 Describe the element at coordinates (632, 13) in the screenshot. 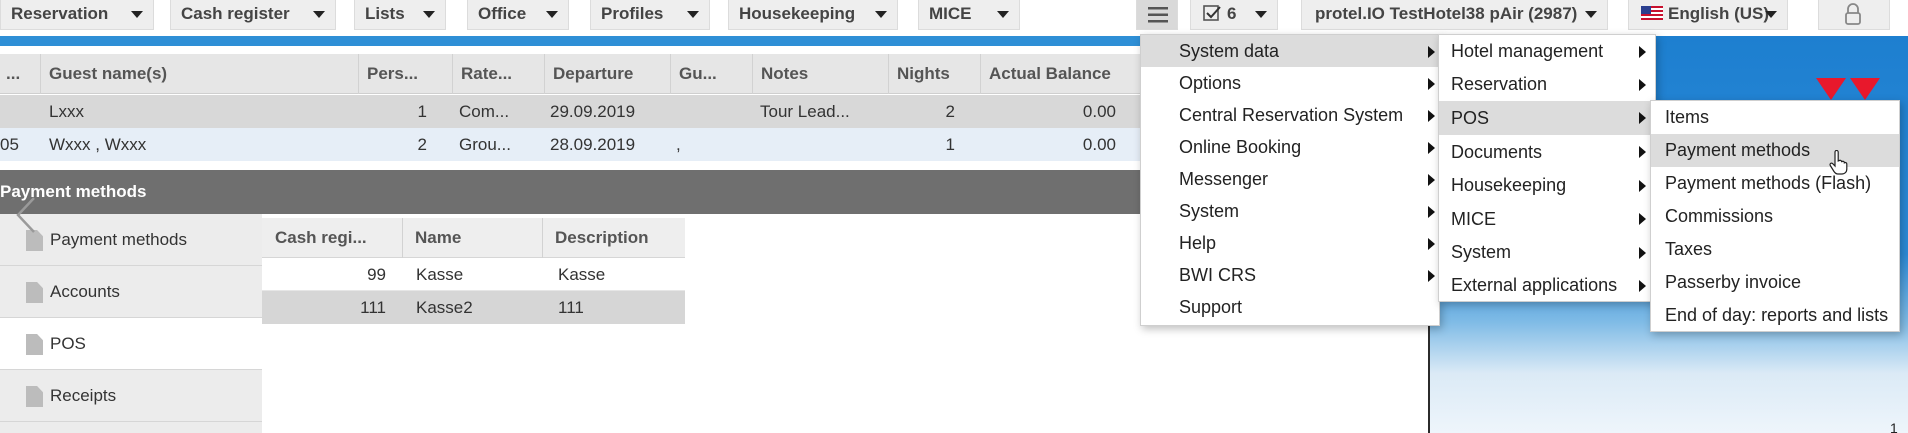

I see `menu-label: Profiles` at that location.